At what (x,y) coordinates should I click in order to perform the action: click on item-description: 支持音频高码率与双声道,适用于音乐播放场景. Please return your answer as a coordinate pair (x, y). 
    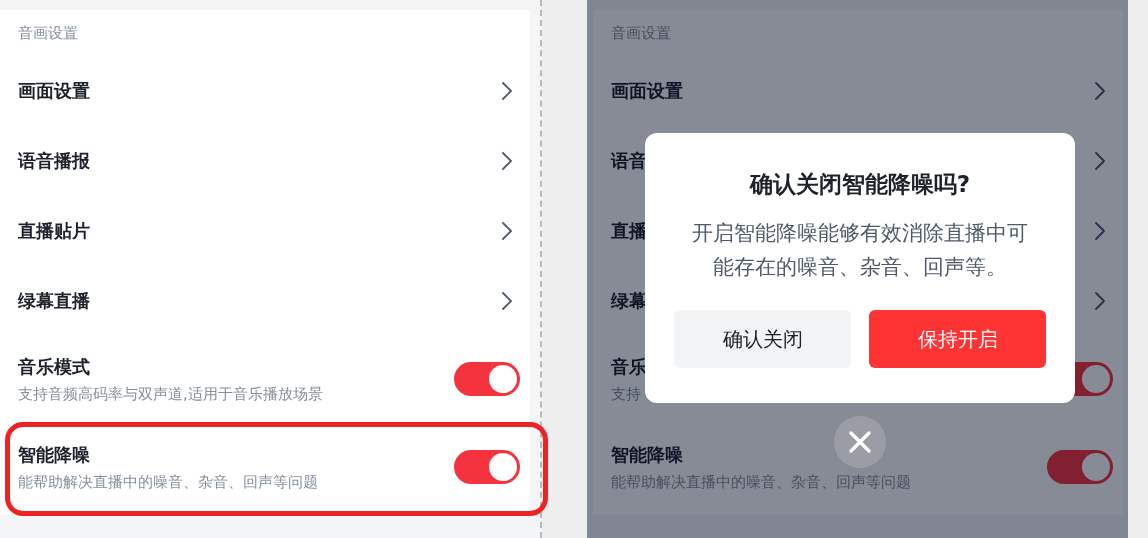
    Looking at the image, I should click on (170, 394).